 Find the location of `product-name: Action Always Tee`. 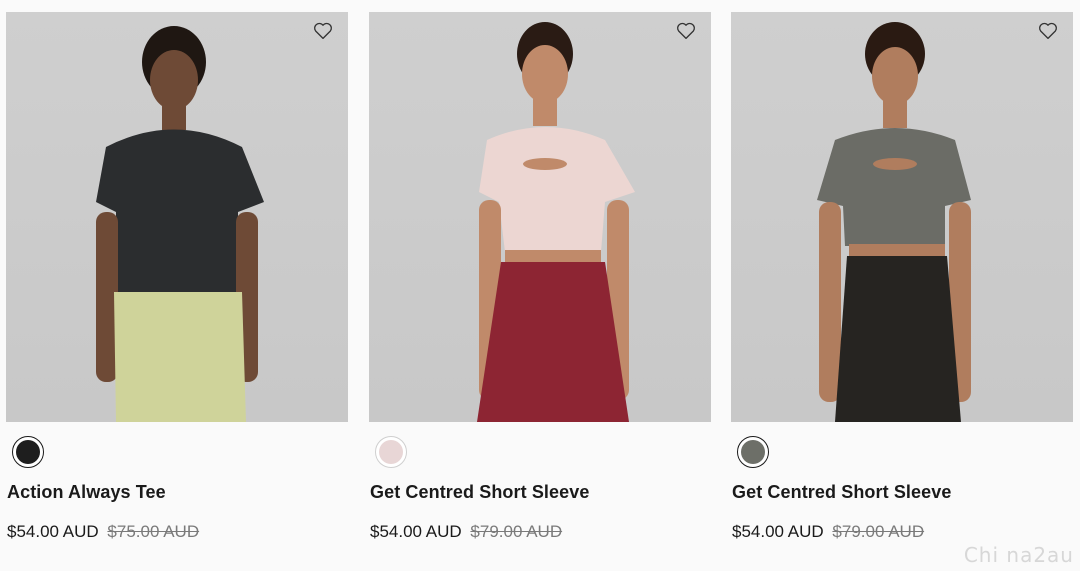

product-name: Action Always Tee is located at coordinates (86, 492).